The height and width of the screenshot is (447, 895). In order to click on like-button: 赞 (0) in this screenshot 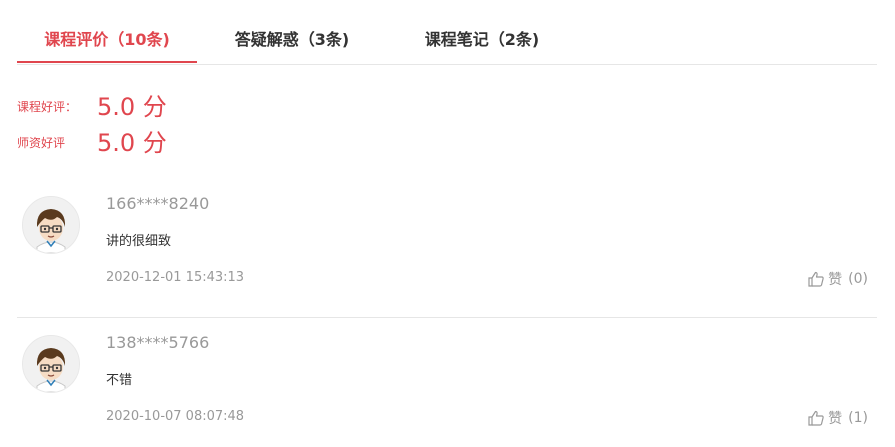, I will do `click(837, 279)`.